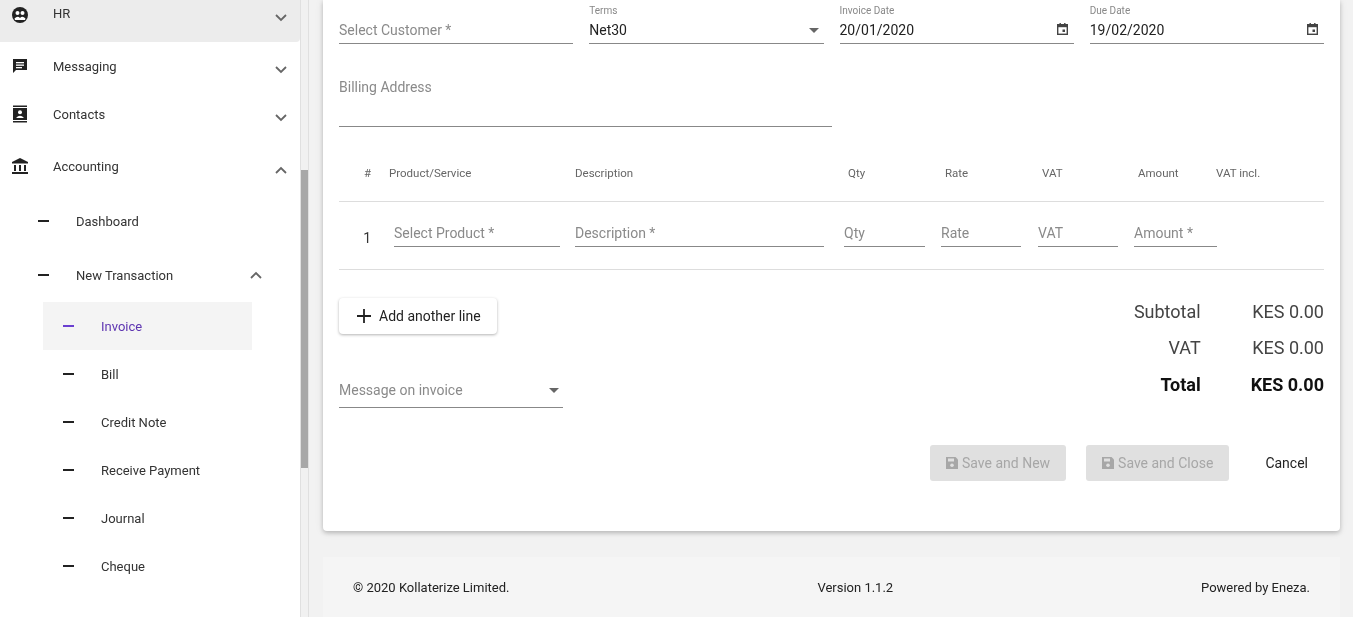 The height and width of the screenshot is (617, 1353). Describe the element at coordinates (1206, 23) in the screenshot. I see `date-field: Due Date 19/02/2020` at that location.